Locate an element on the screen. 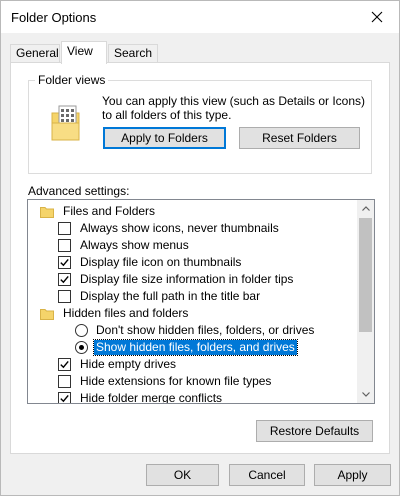 Image resolution: width=400 pixels, height=496 pixels. tree-checkbox-option: Display file icon on thumbnails is located at coordinates (150, 262).